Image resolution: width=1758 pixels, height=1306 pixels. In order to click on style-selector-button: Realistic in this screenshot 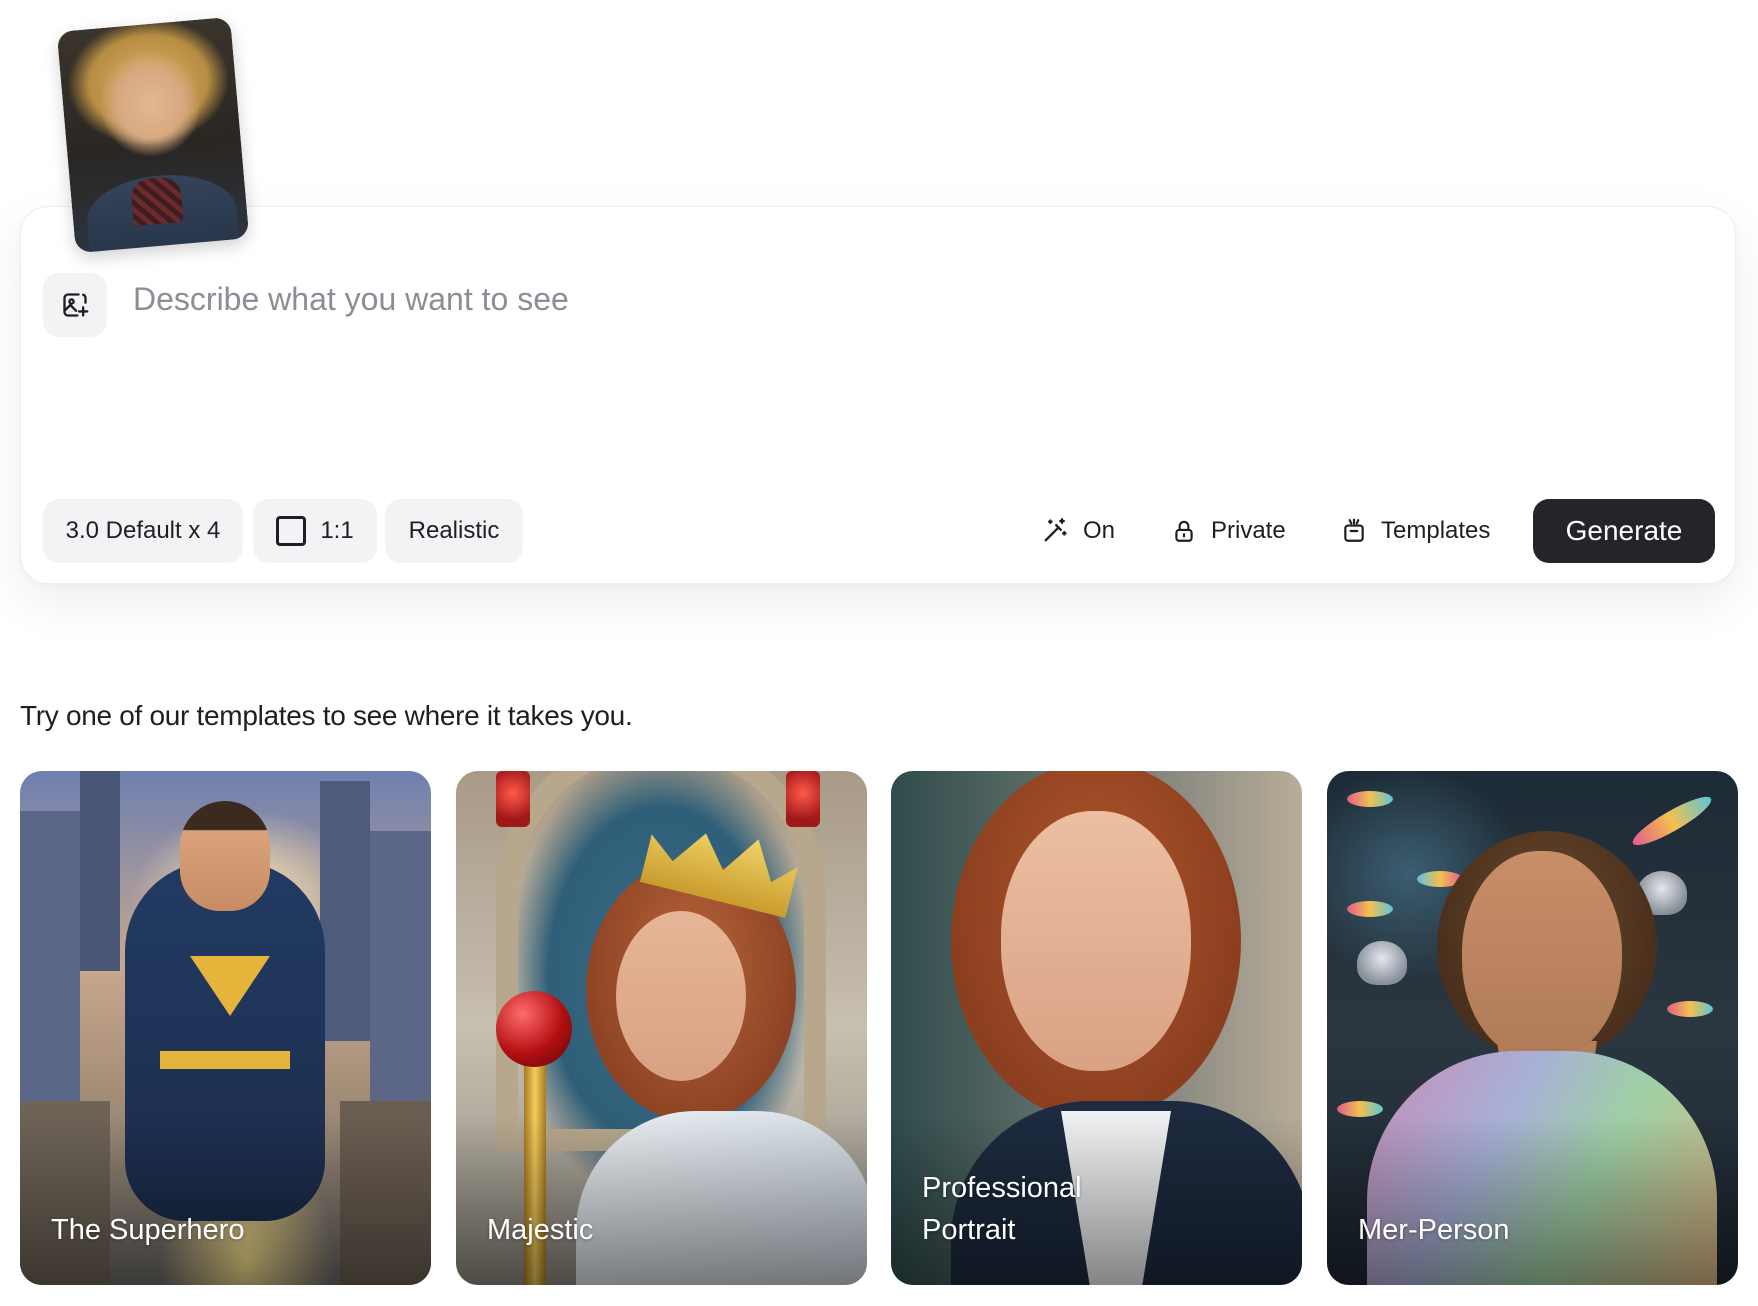, I will do `click(454, 531)`.